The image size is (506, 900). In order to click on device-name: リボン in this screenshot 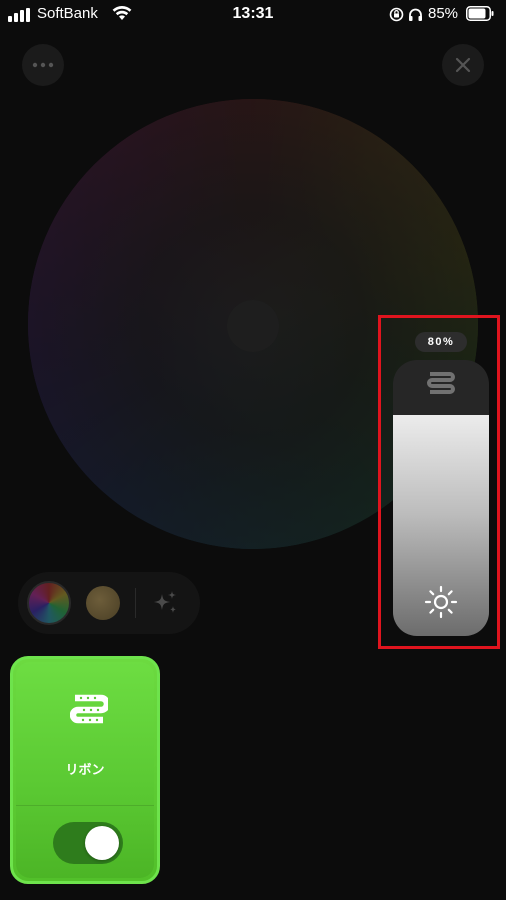, I will do `click(85, 769)`.